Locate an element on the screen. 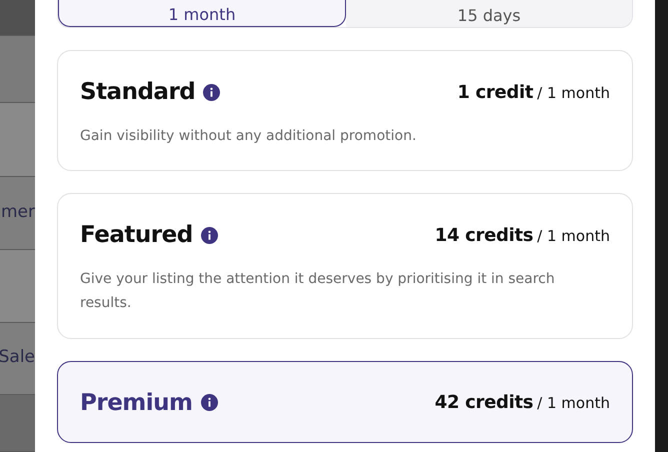 This screenshot has height=452, width=668. plan-description: Give your listing the attention it deserves by prioritising it in search results. is located at coordinates (318, 291).